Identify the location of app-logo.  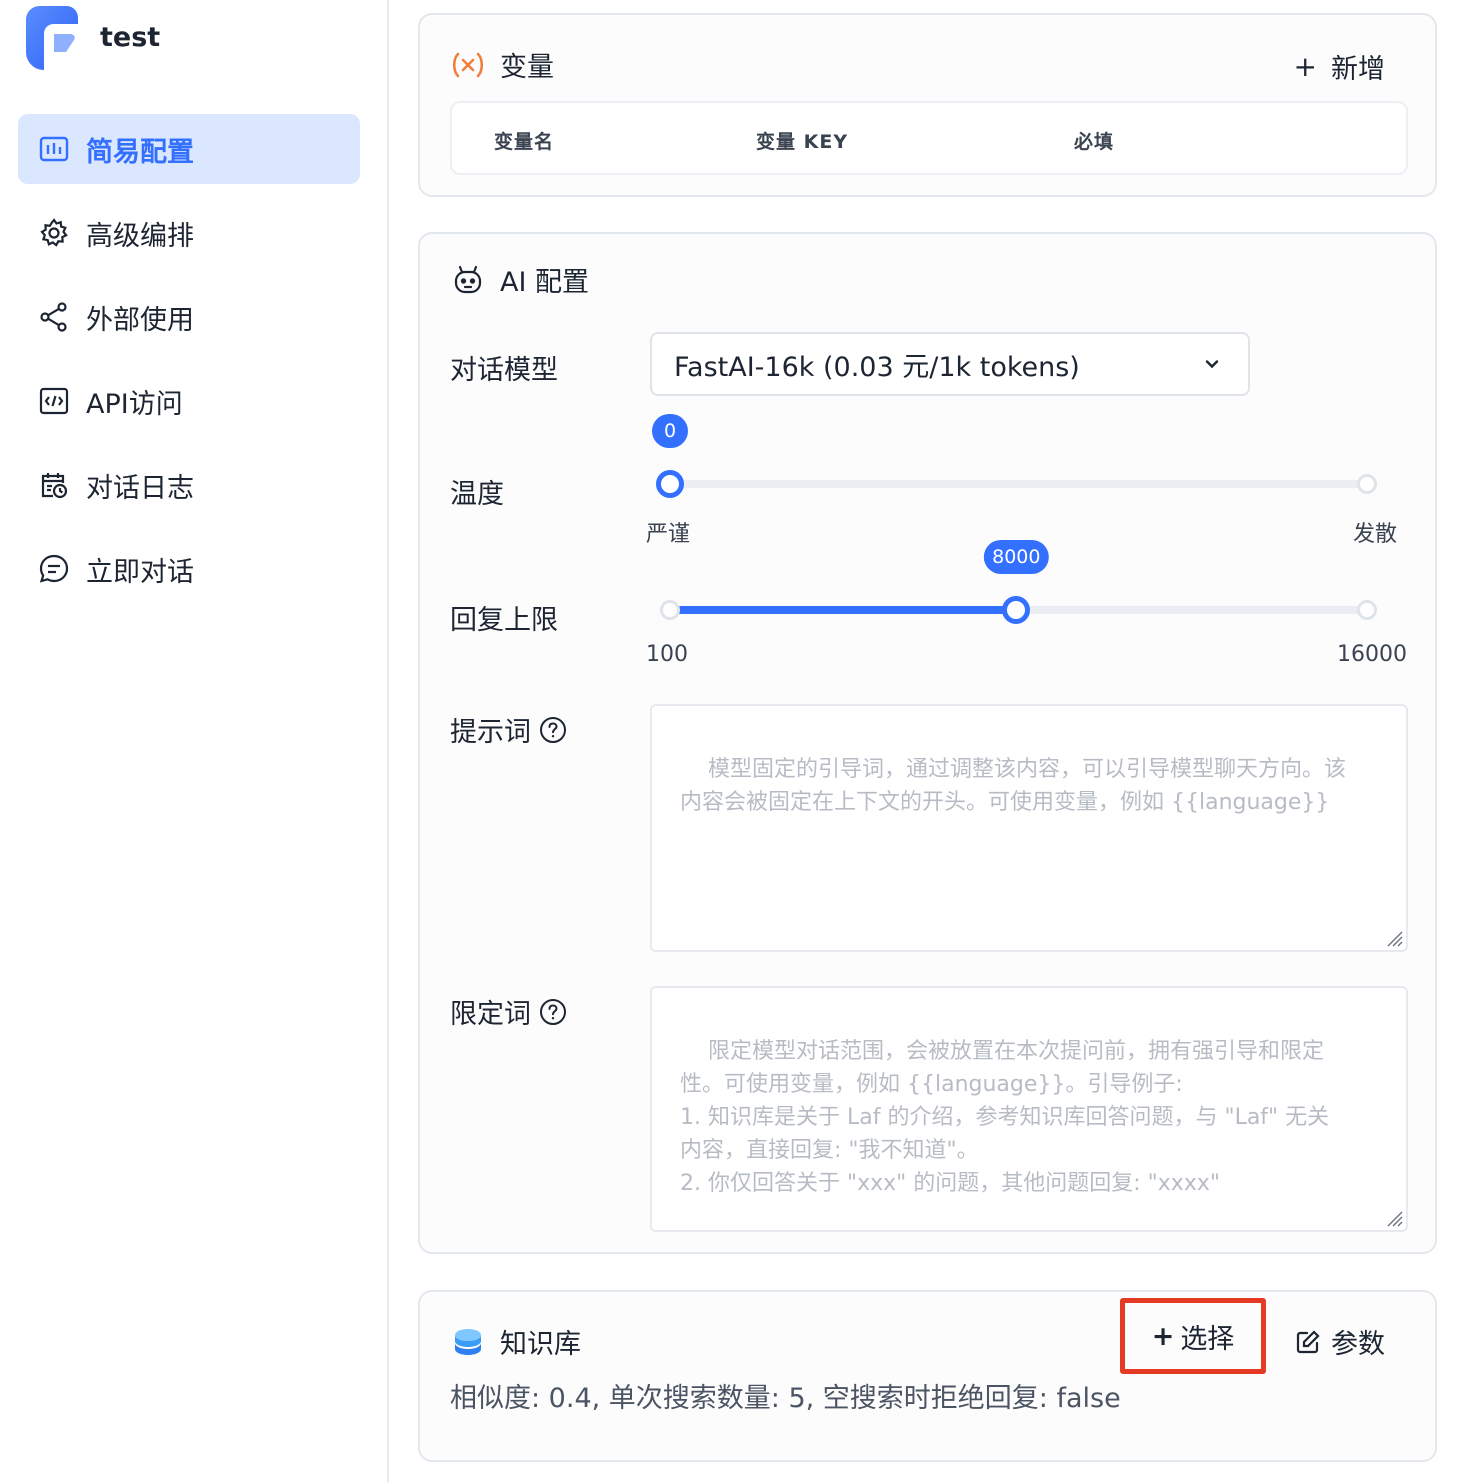
(52, 38).